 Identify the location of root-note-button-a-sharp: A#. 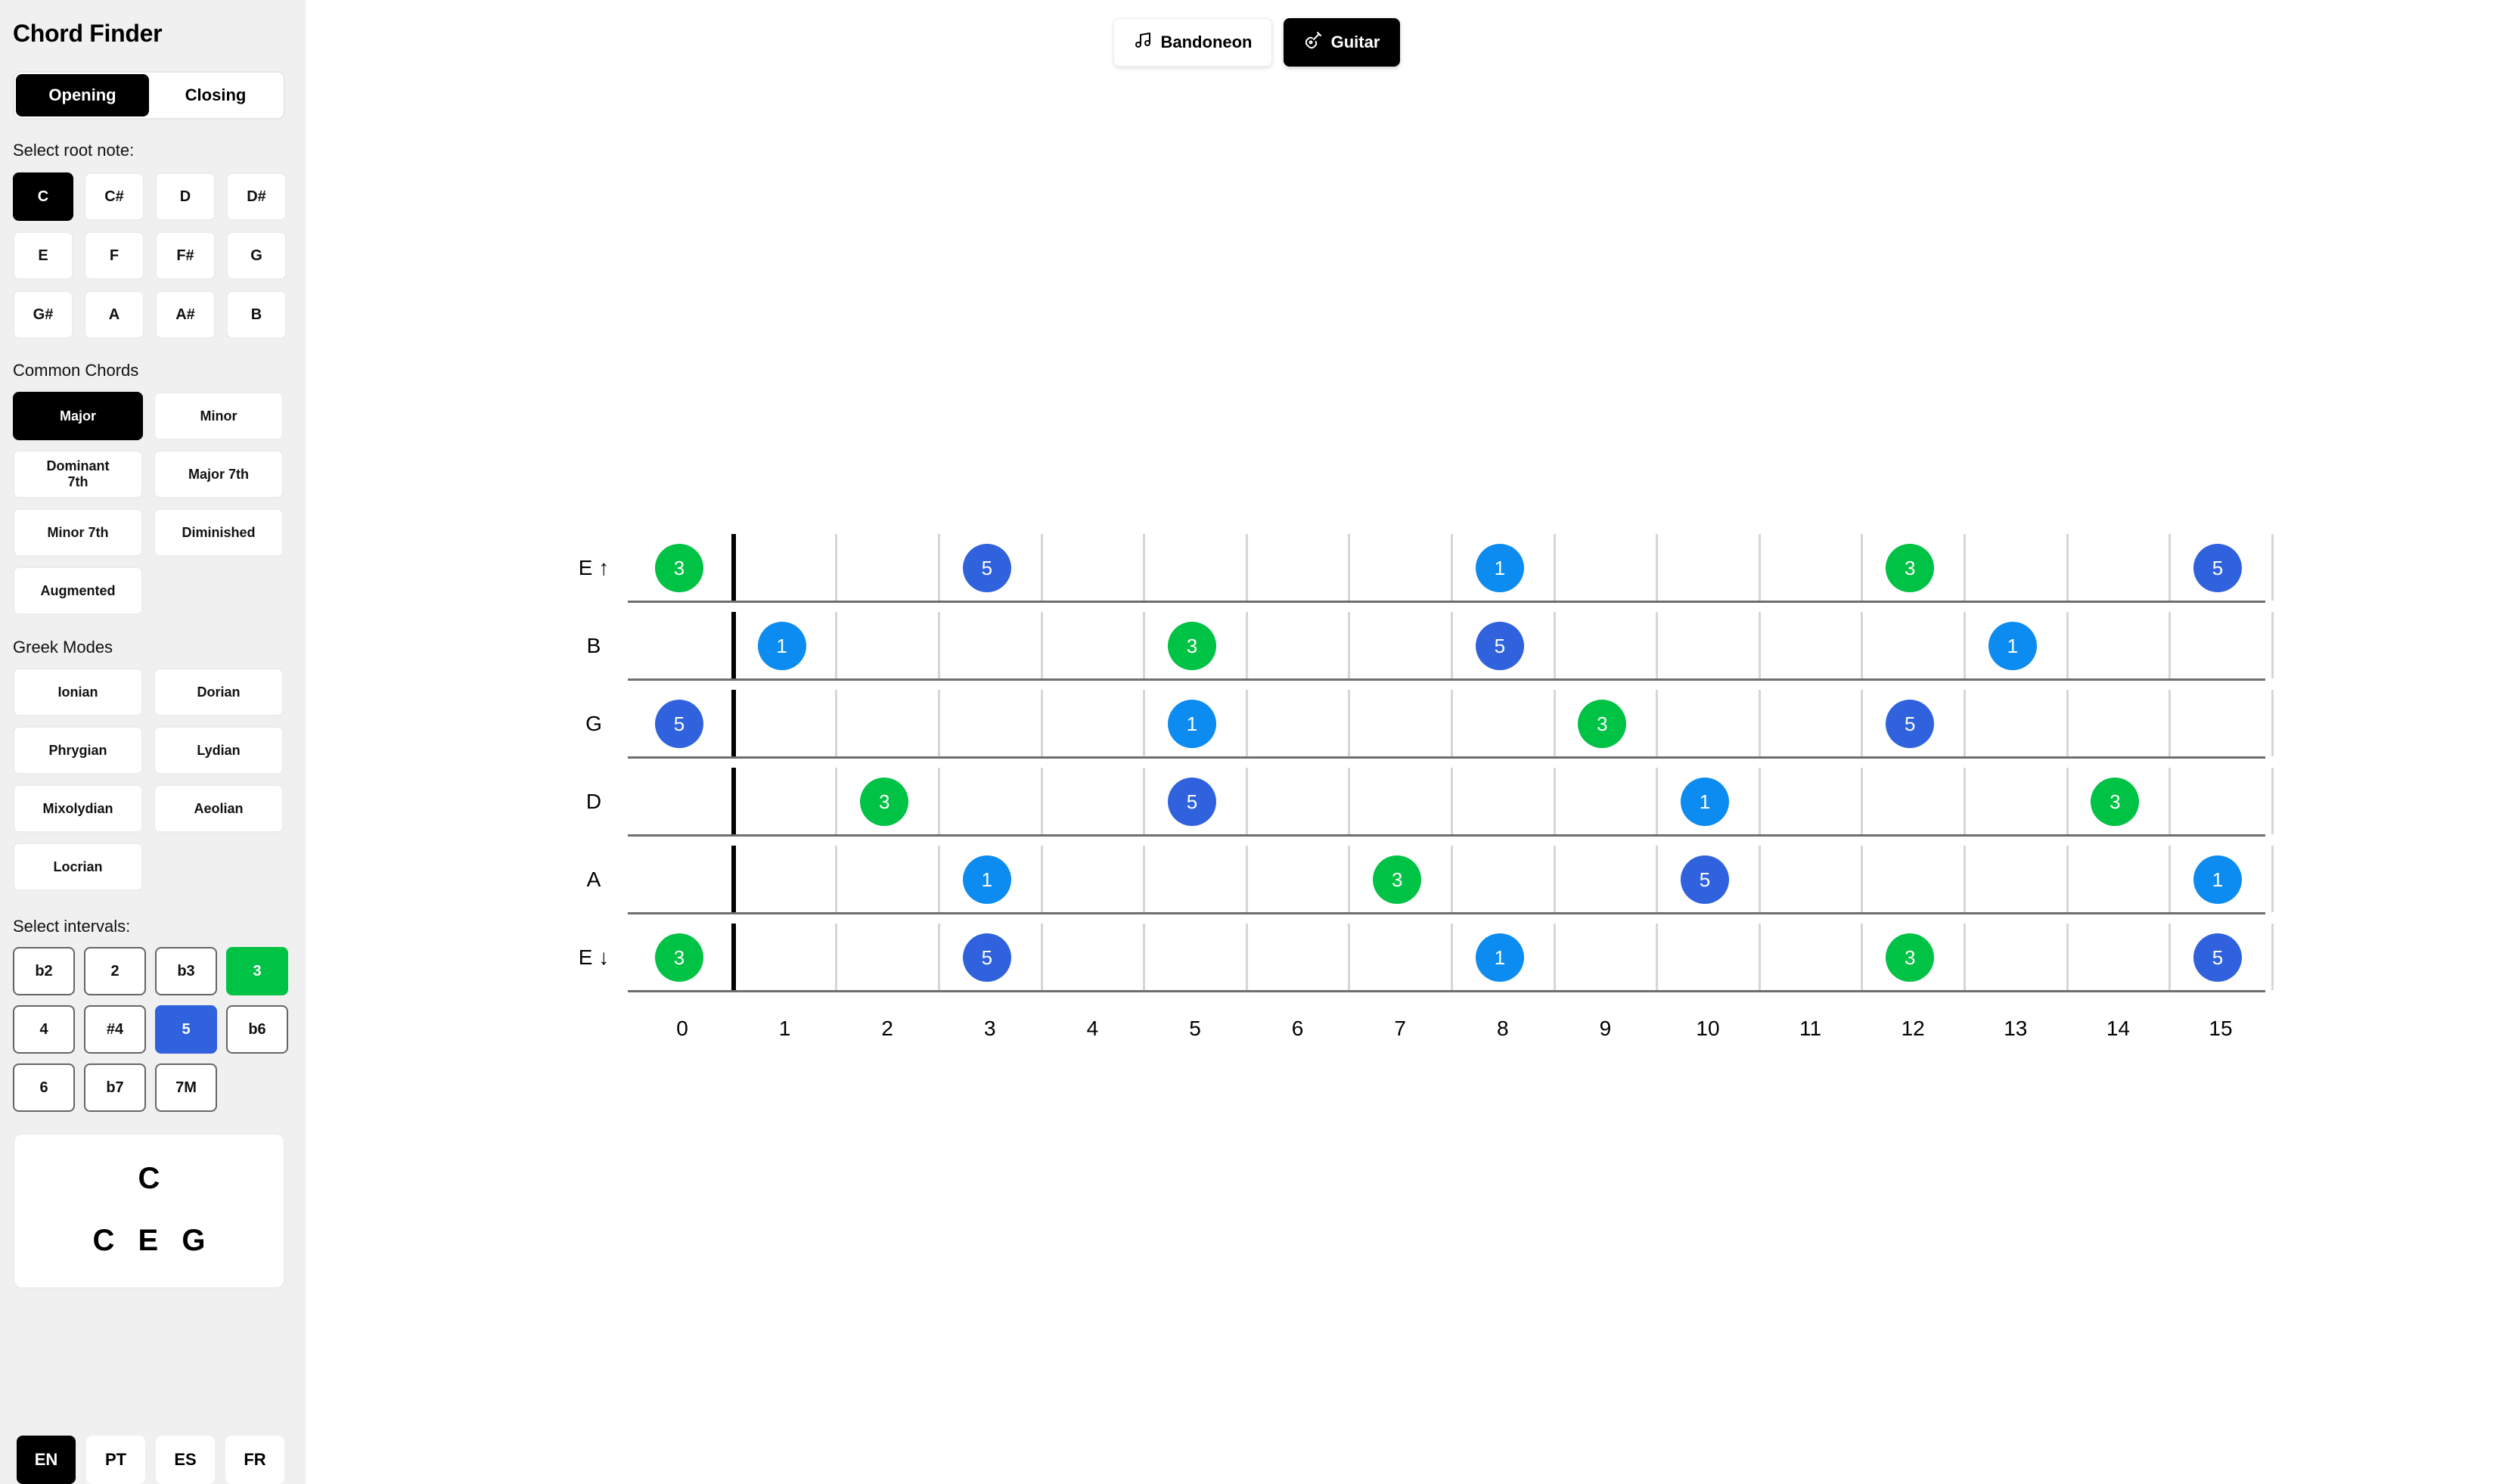
(185, 314).